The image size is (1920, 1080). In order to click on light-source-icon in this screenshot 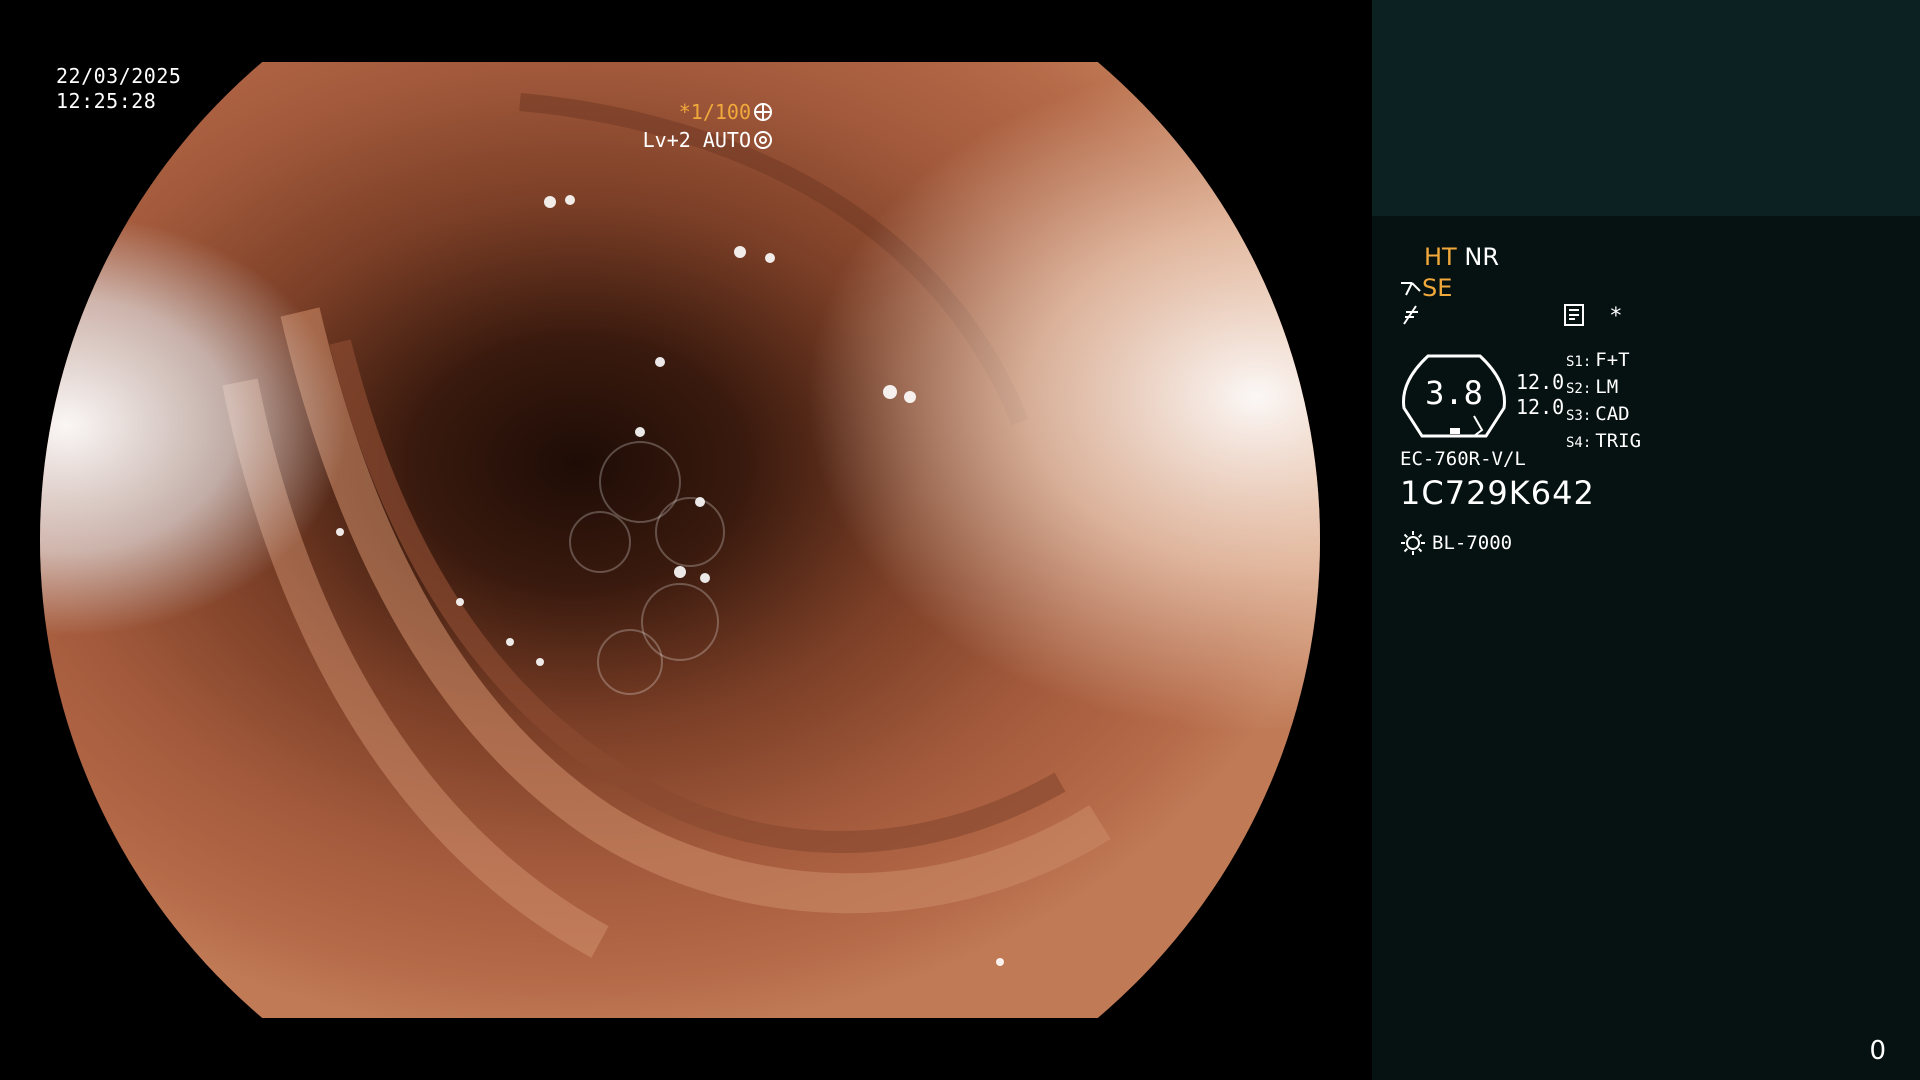, I will do `click(1413, 543)`.